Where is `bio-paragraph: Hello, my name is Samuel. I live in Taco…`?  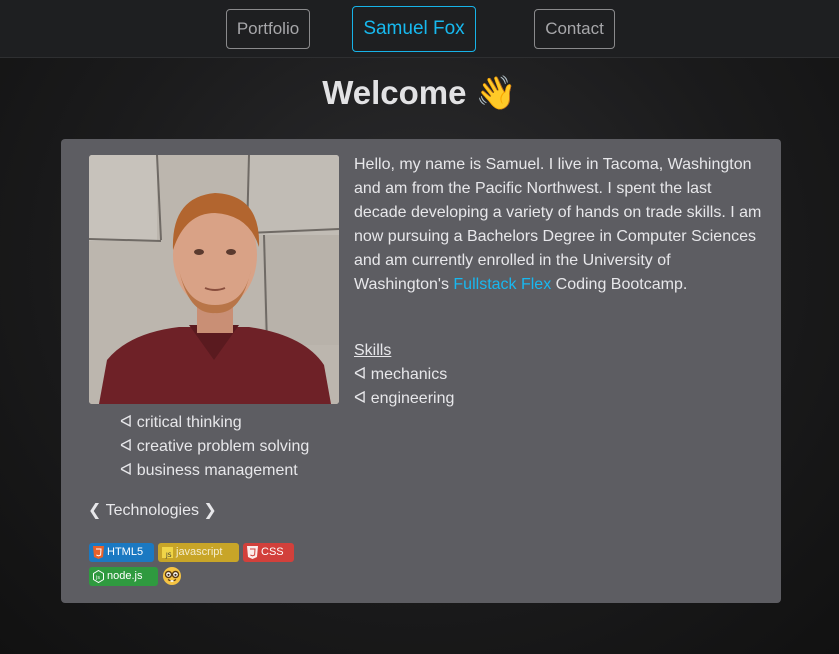
bio-paragraph: Hello, my name is Samuel. I live in Taco… is located at coordinates (559, 225).